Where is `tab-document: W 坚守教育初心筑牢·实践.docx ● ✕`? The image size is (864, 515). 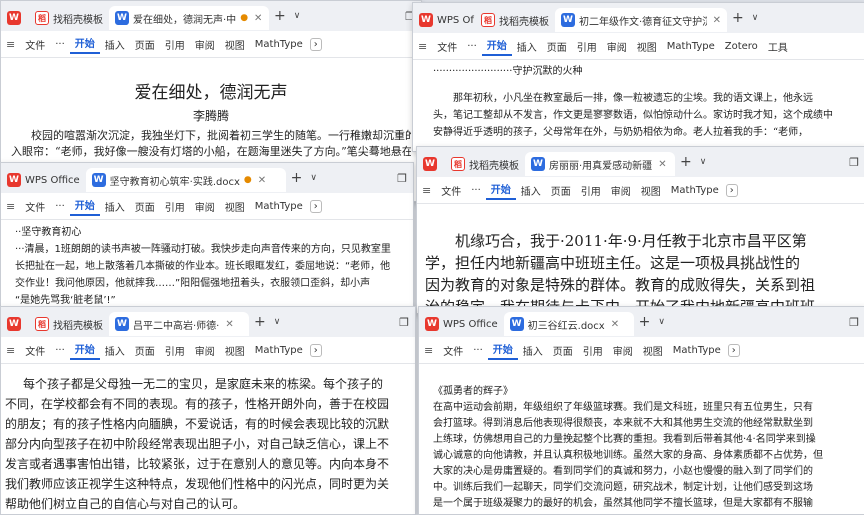 tab-document: W 坚守教育初心筑牢·实践.docx ● ✕ is located at coordinates (185, 180).